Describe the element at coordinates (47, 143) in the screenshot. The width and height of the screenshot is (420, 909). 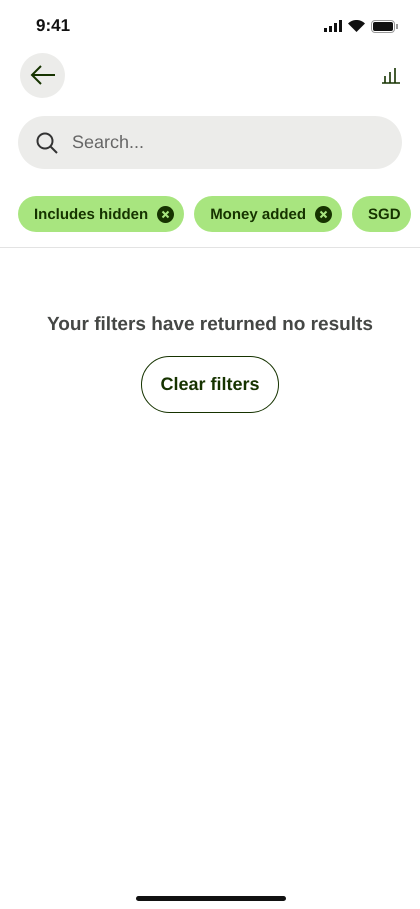
I see `search-icon` at that location.